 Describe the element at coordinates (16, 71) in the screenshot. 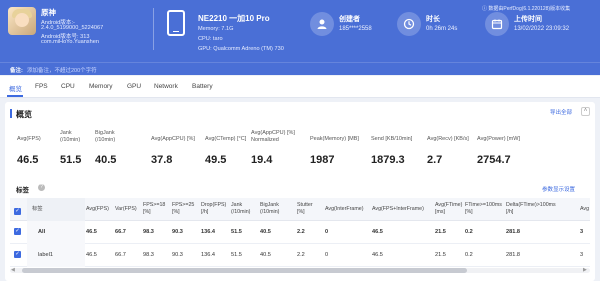

I see `note-label: 备注:` at that location.